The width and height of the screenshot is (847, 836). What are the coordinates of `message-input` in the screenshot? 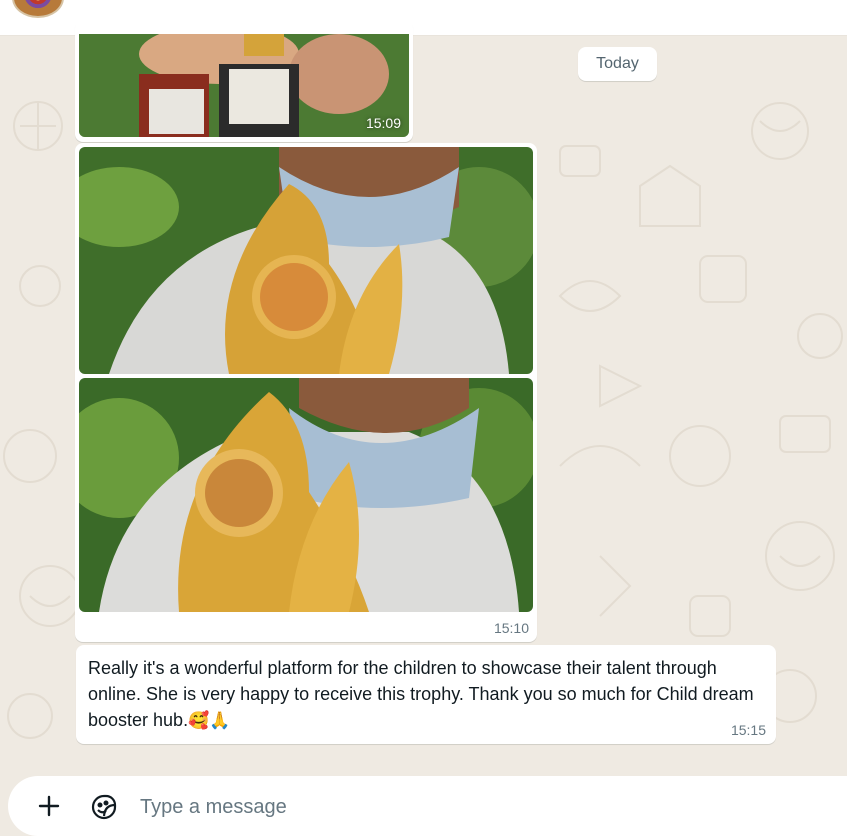 It's located at (440, 807).